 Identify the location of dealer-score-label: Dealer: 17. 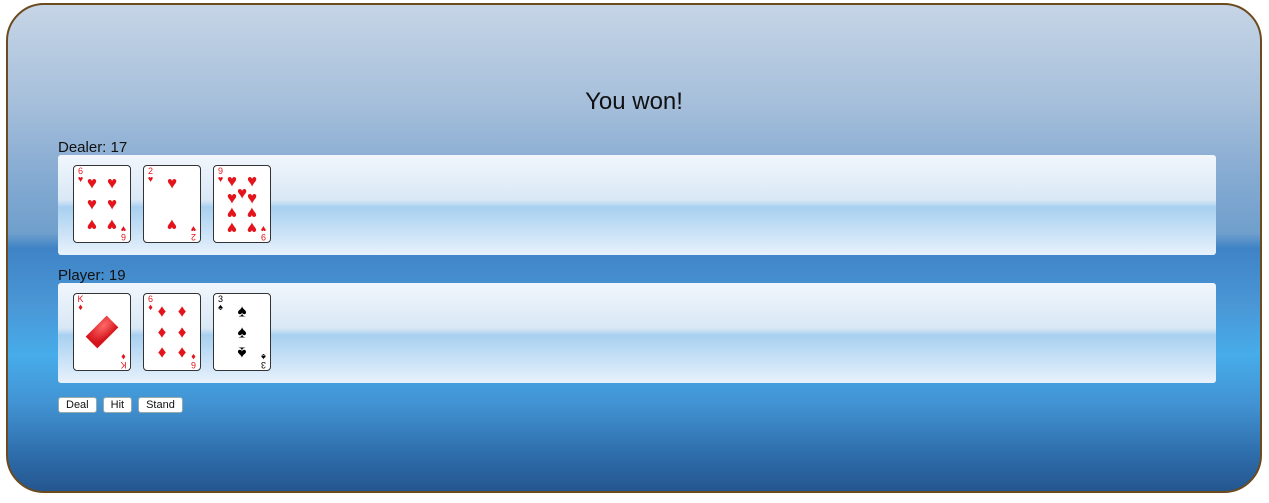
(93, 147).